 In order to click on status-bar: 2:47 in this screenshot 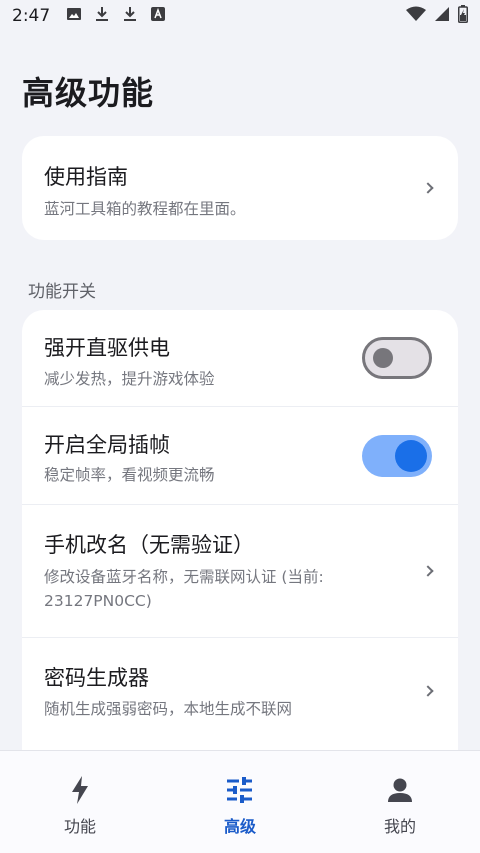, I will do `click(240, 16)`.